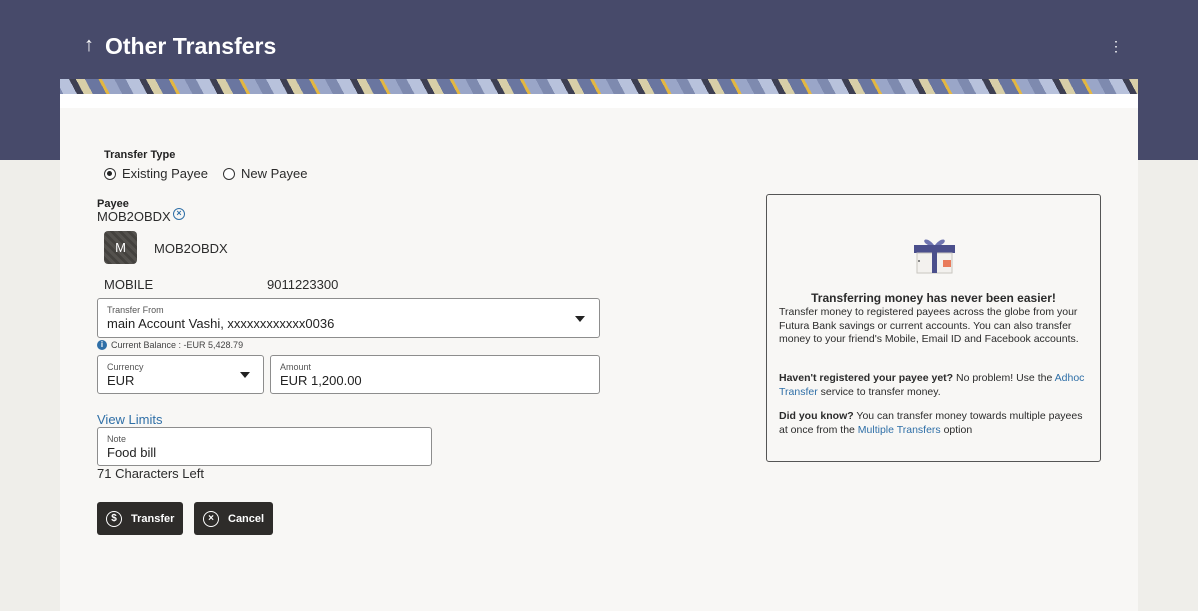 Image resolution: width=1198 pixels, height=611 pixels. I want to click on cancel-button: × Cancel, so click(233, 518).